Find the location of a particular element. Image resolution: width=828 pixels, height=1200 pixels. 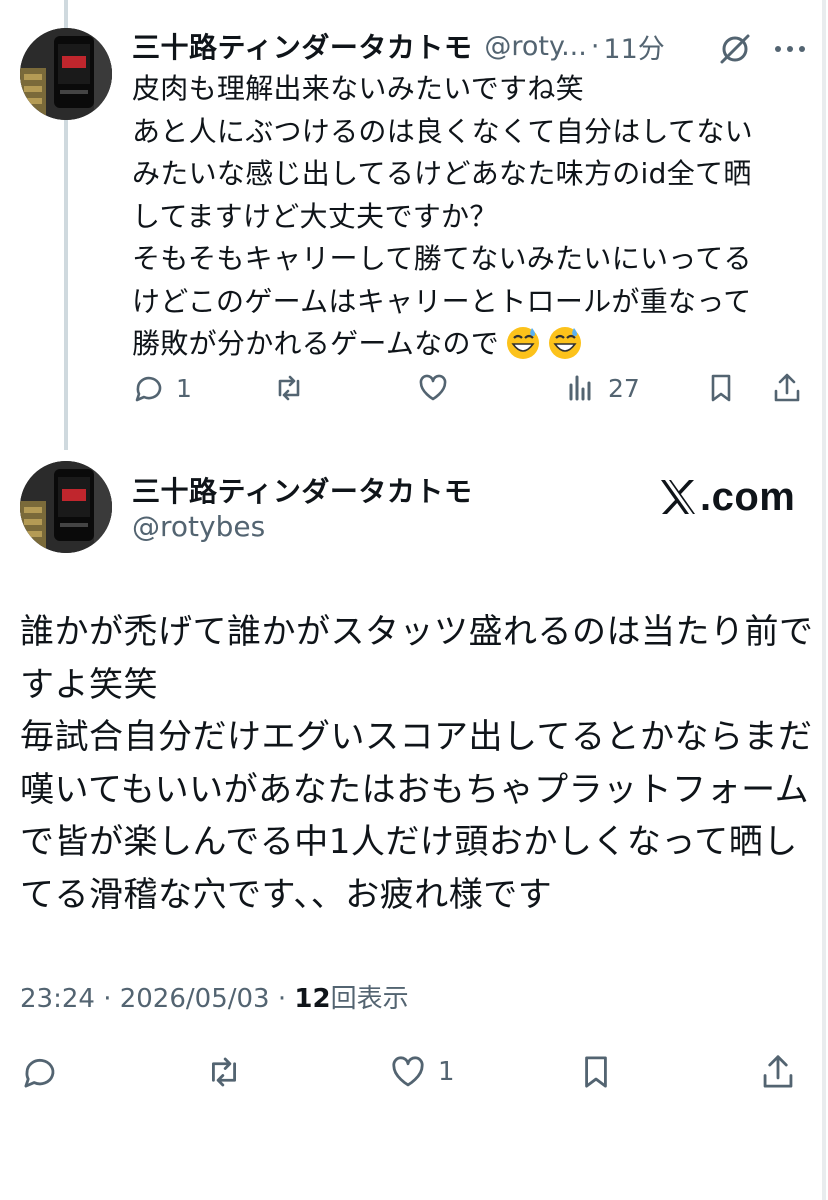

text-line: すよ笑笑 is located at coordinates (89, 684).